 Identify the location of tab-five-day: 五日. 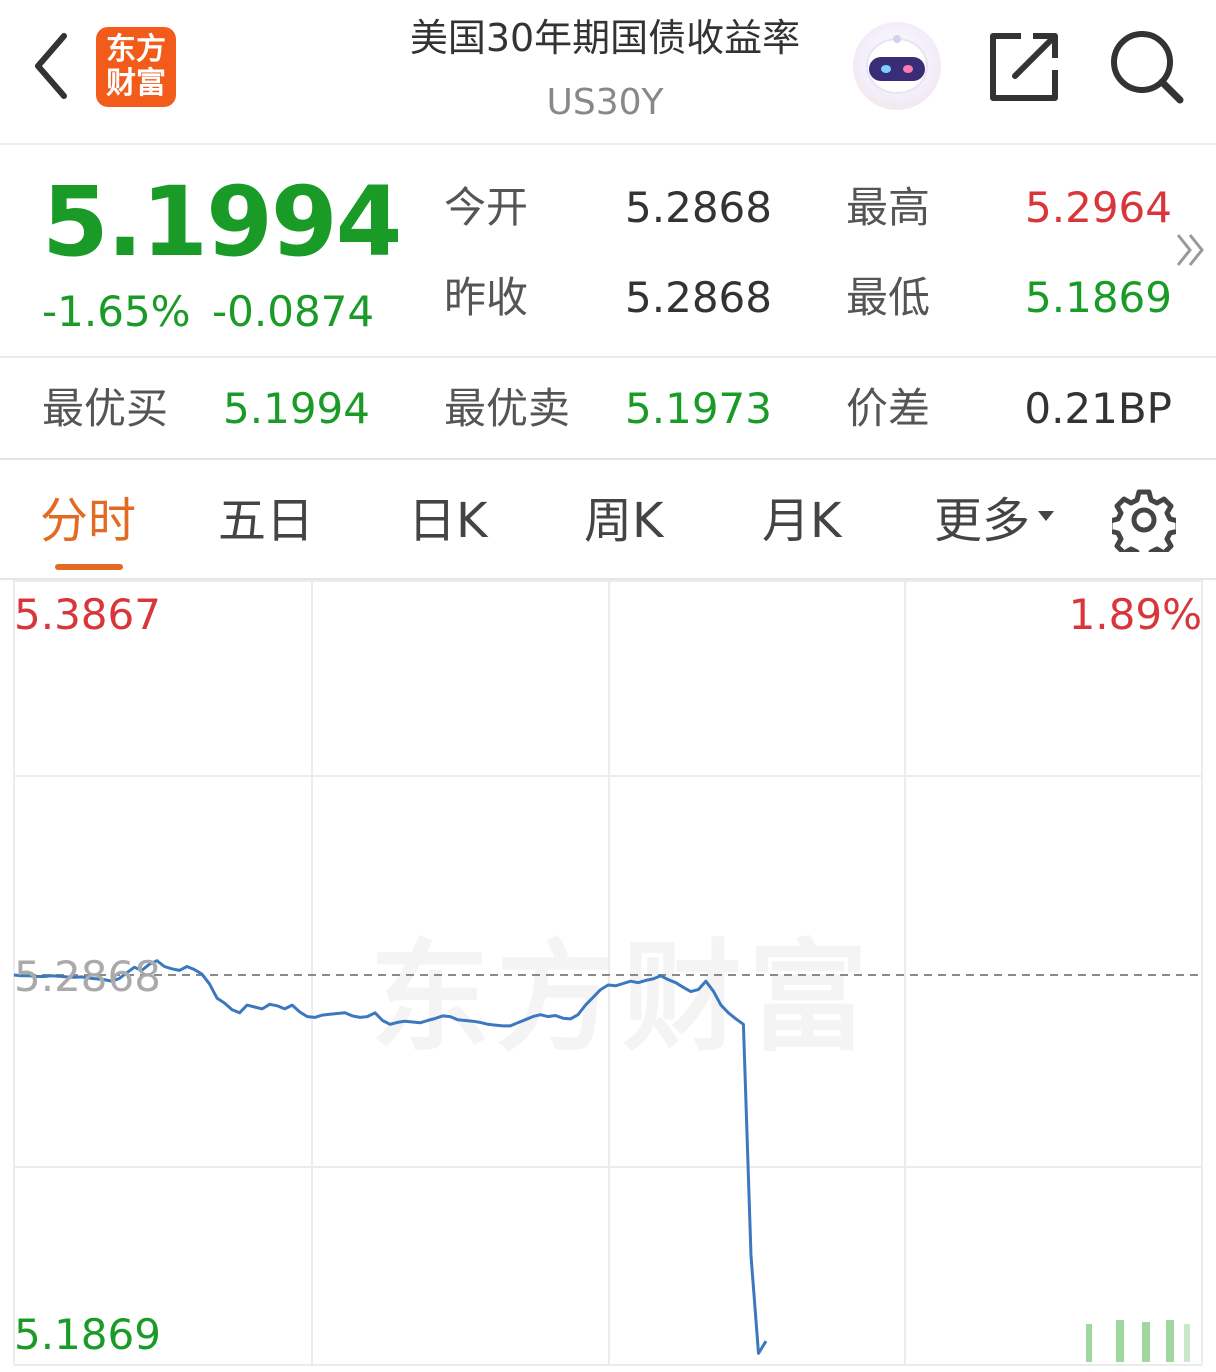
(266, 521).